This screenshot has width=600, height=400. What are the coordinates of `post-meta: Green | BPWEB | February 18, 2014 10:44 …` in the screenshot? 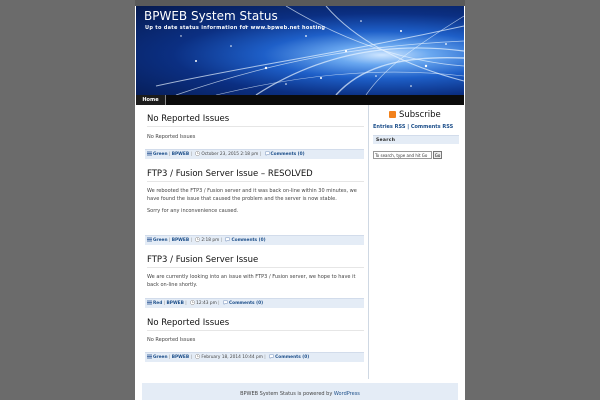 It's located at (254, 357).